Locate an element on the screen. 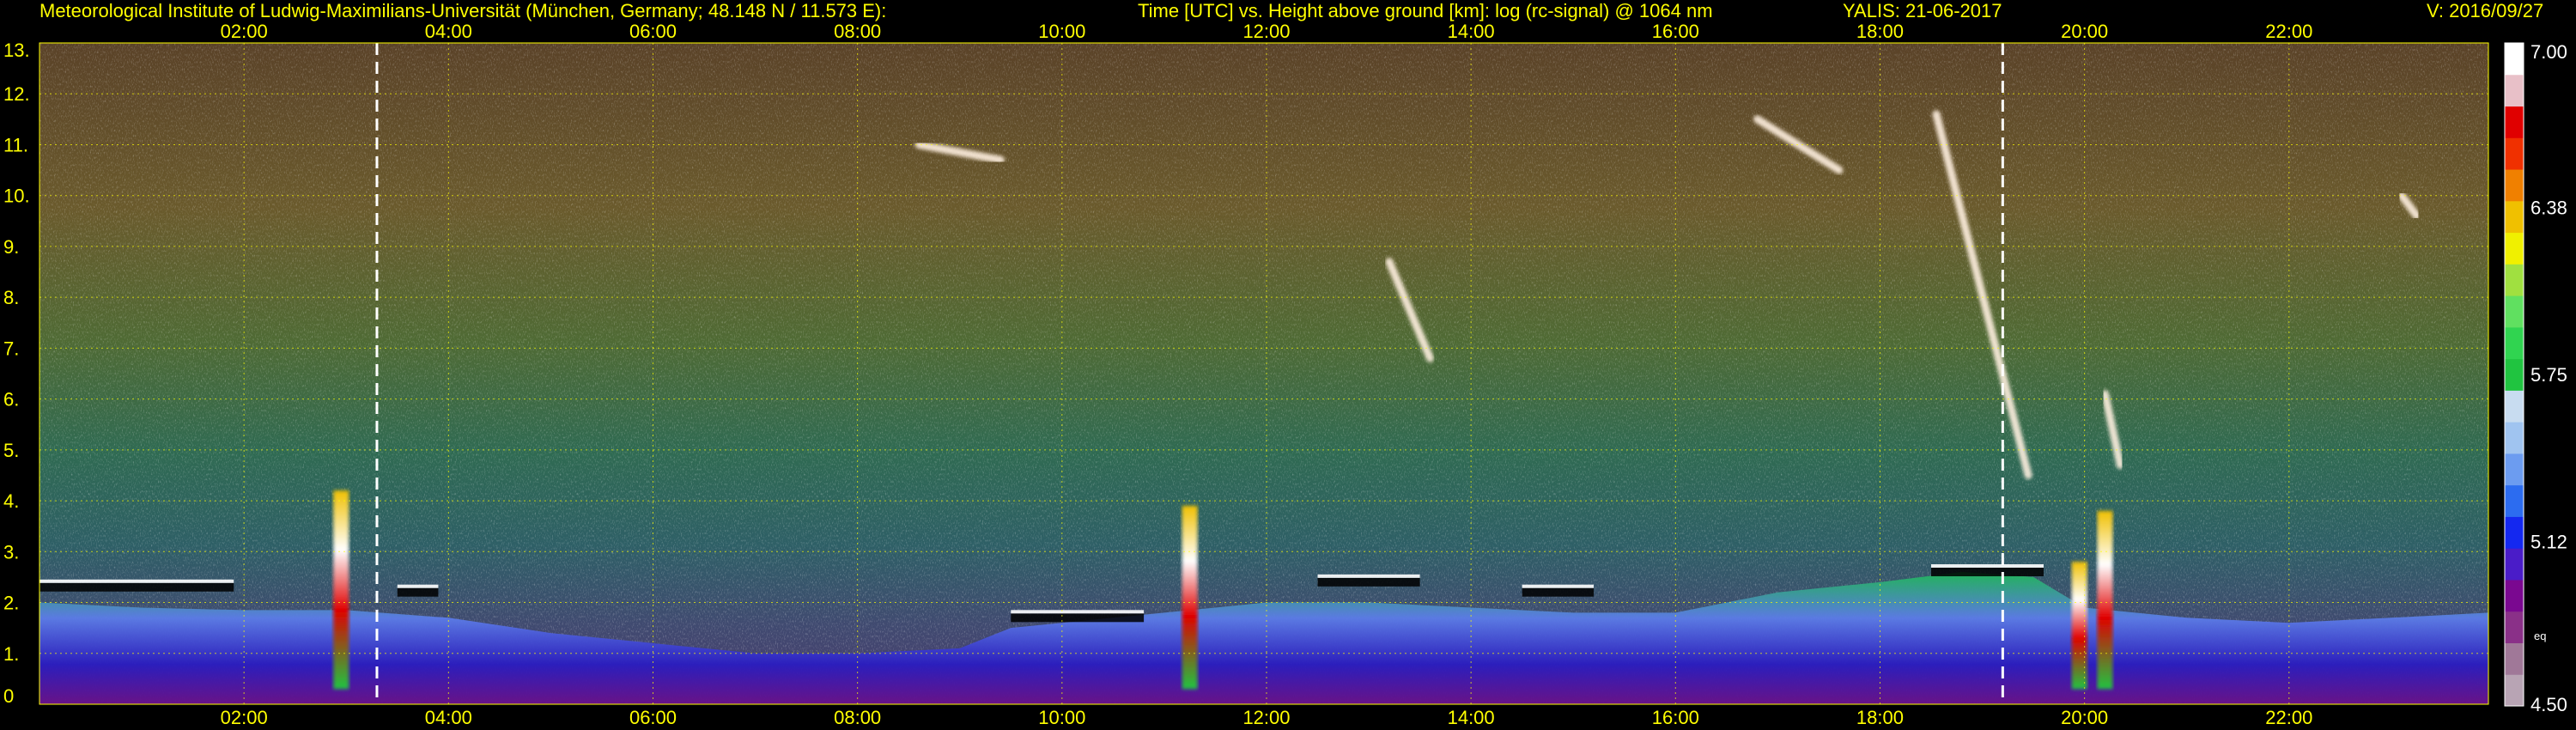  x-tick-label-top-6: 14:00 is located at coordinates (1471, 31).